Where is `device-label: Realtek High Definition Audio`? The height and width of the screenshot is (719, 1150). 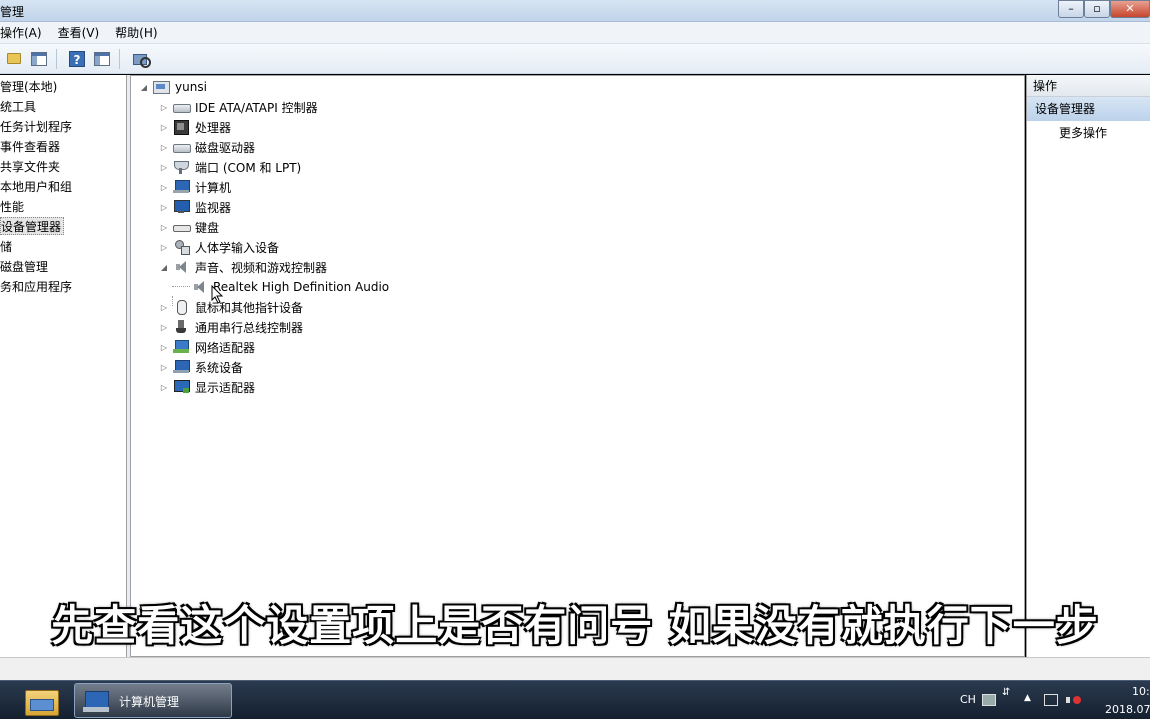
device-label: Realtek High Definition Audio is located at coordinates (301, 287).